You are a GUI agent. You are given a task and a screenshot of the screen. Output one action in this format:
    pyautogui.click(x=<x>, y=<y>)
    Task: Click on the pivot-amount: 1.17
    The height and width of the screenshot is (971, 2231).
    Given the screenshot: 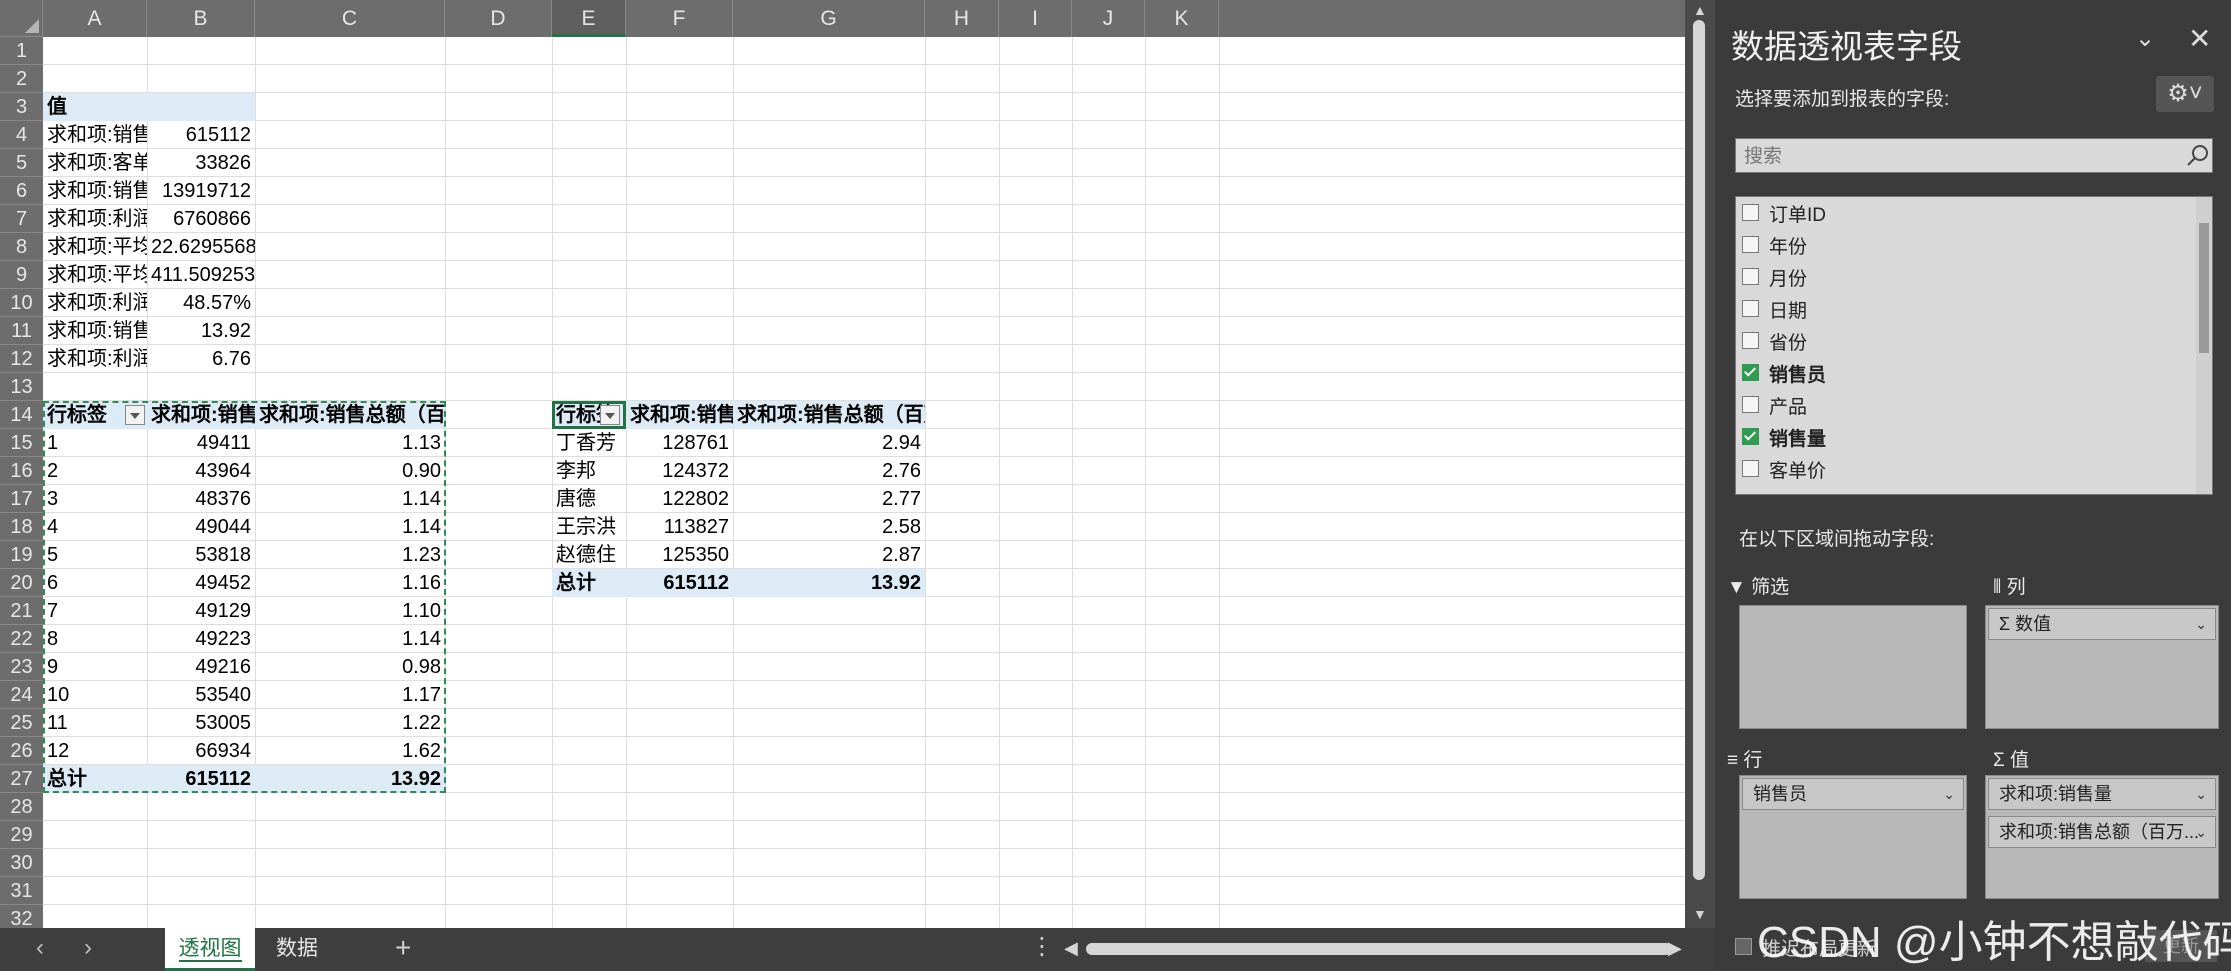 What is the action you would take?
    pyautogui.click(x=350, y=695)
    